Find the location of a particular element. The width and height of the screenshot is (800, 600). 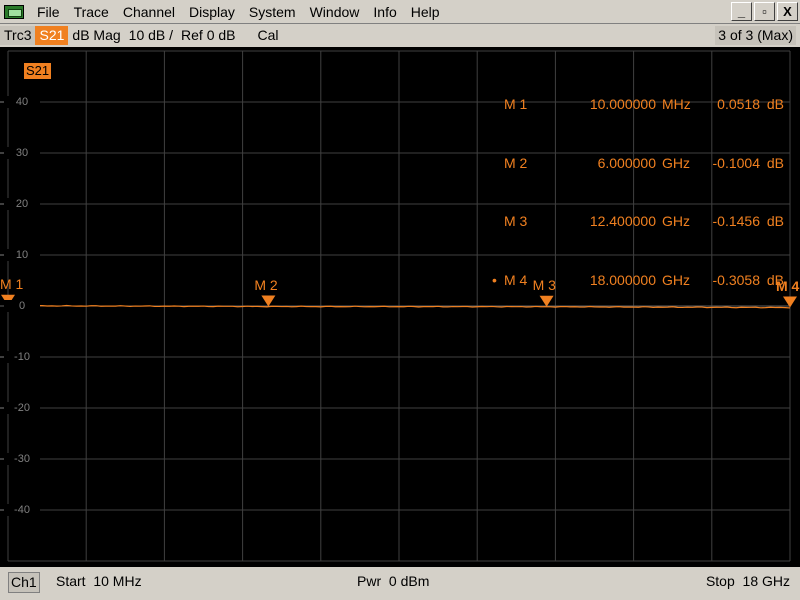

menu-window: Window is located at coordinates (335, 12).